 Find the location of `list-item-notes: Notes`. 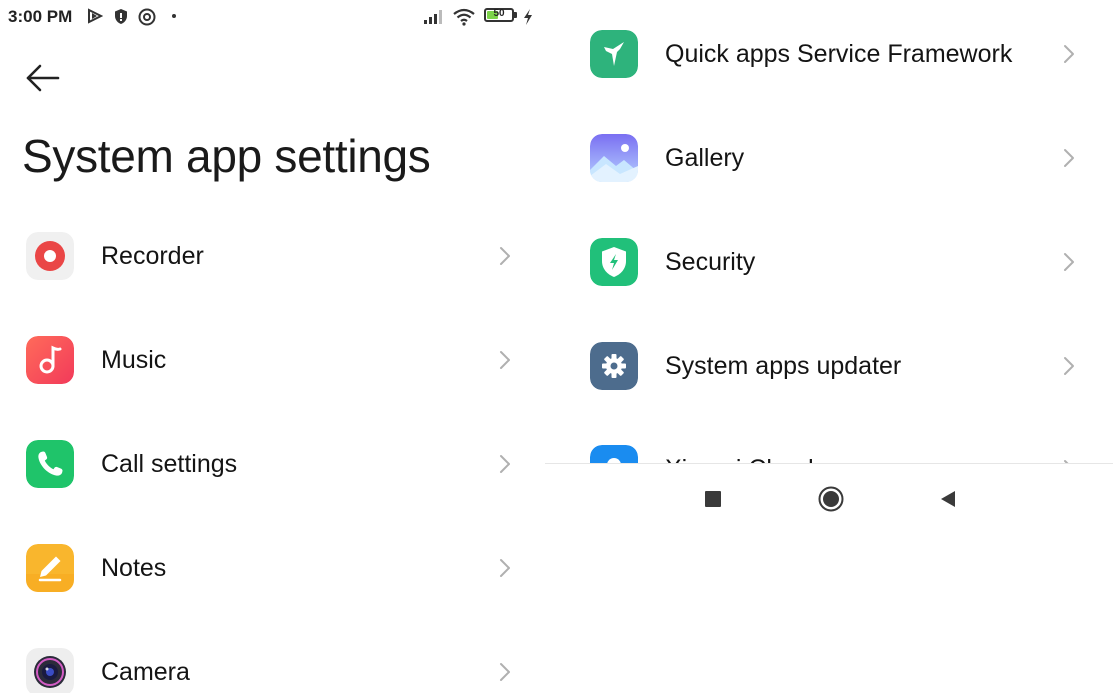

list-item-notes: Notes is located at coordinates (272, 568).